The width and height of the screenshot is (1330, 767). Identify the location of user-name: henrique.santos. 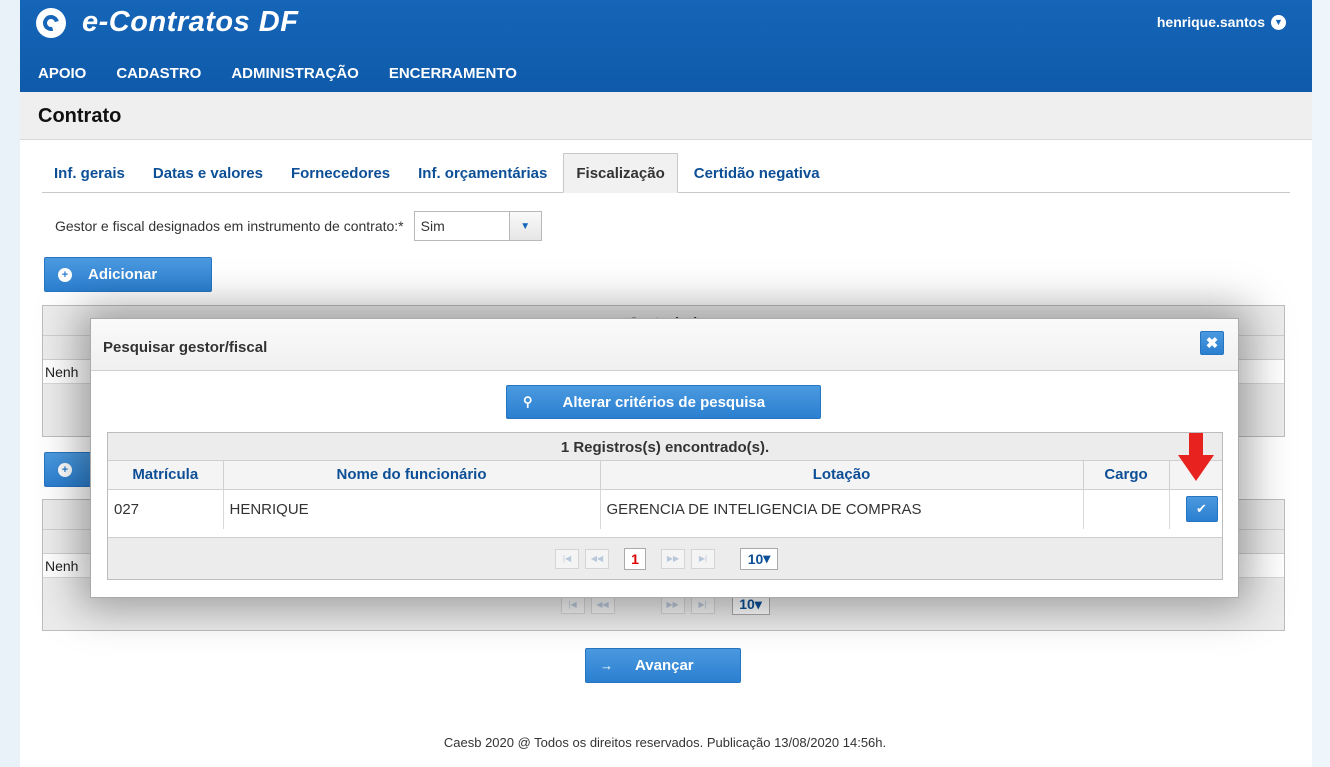
(1210, 22).